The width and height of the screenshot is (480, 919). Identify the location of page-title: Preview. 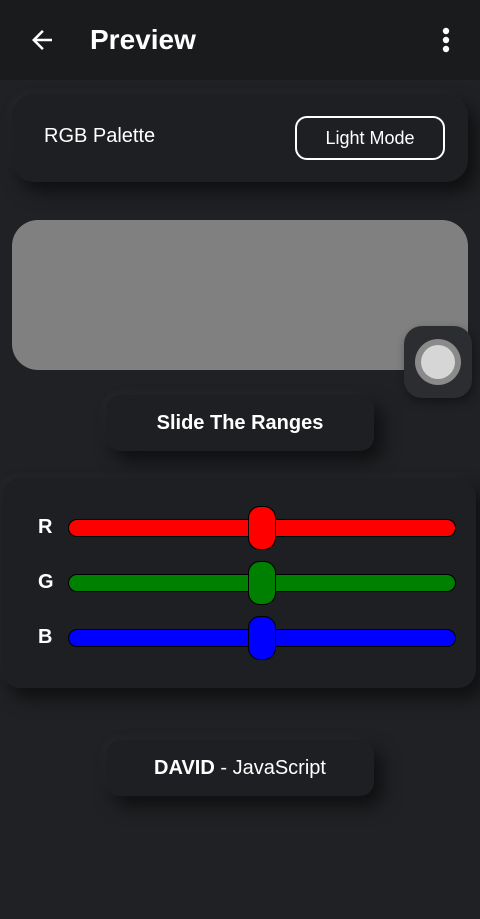
(143, 39).